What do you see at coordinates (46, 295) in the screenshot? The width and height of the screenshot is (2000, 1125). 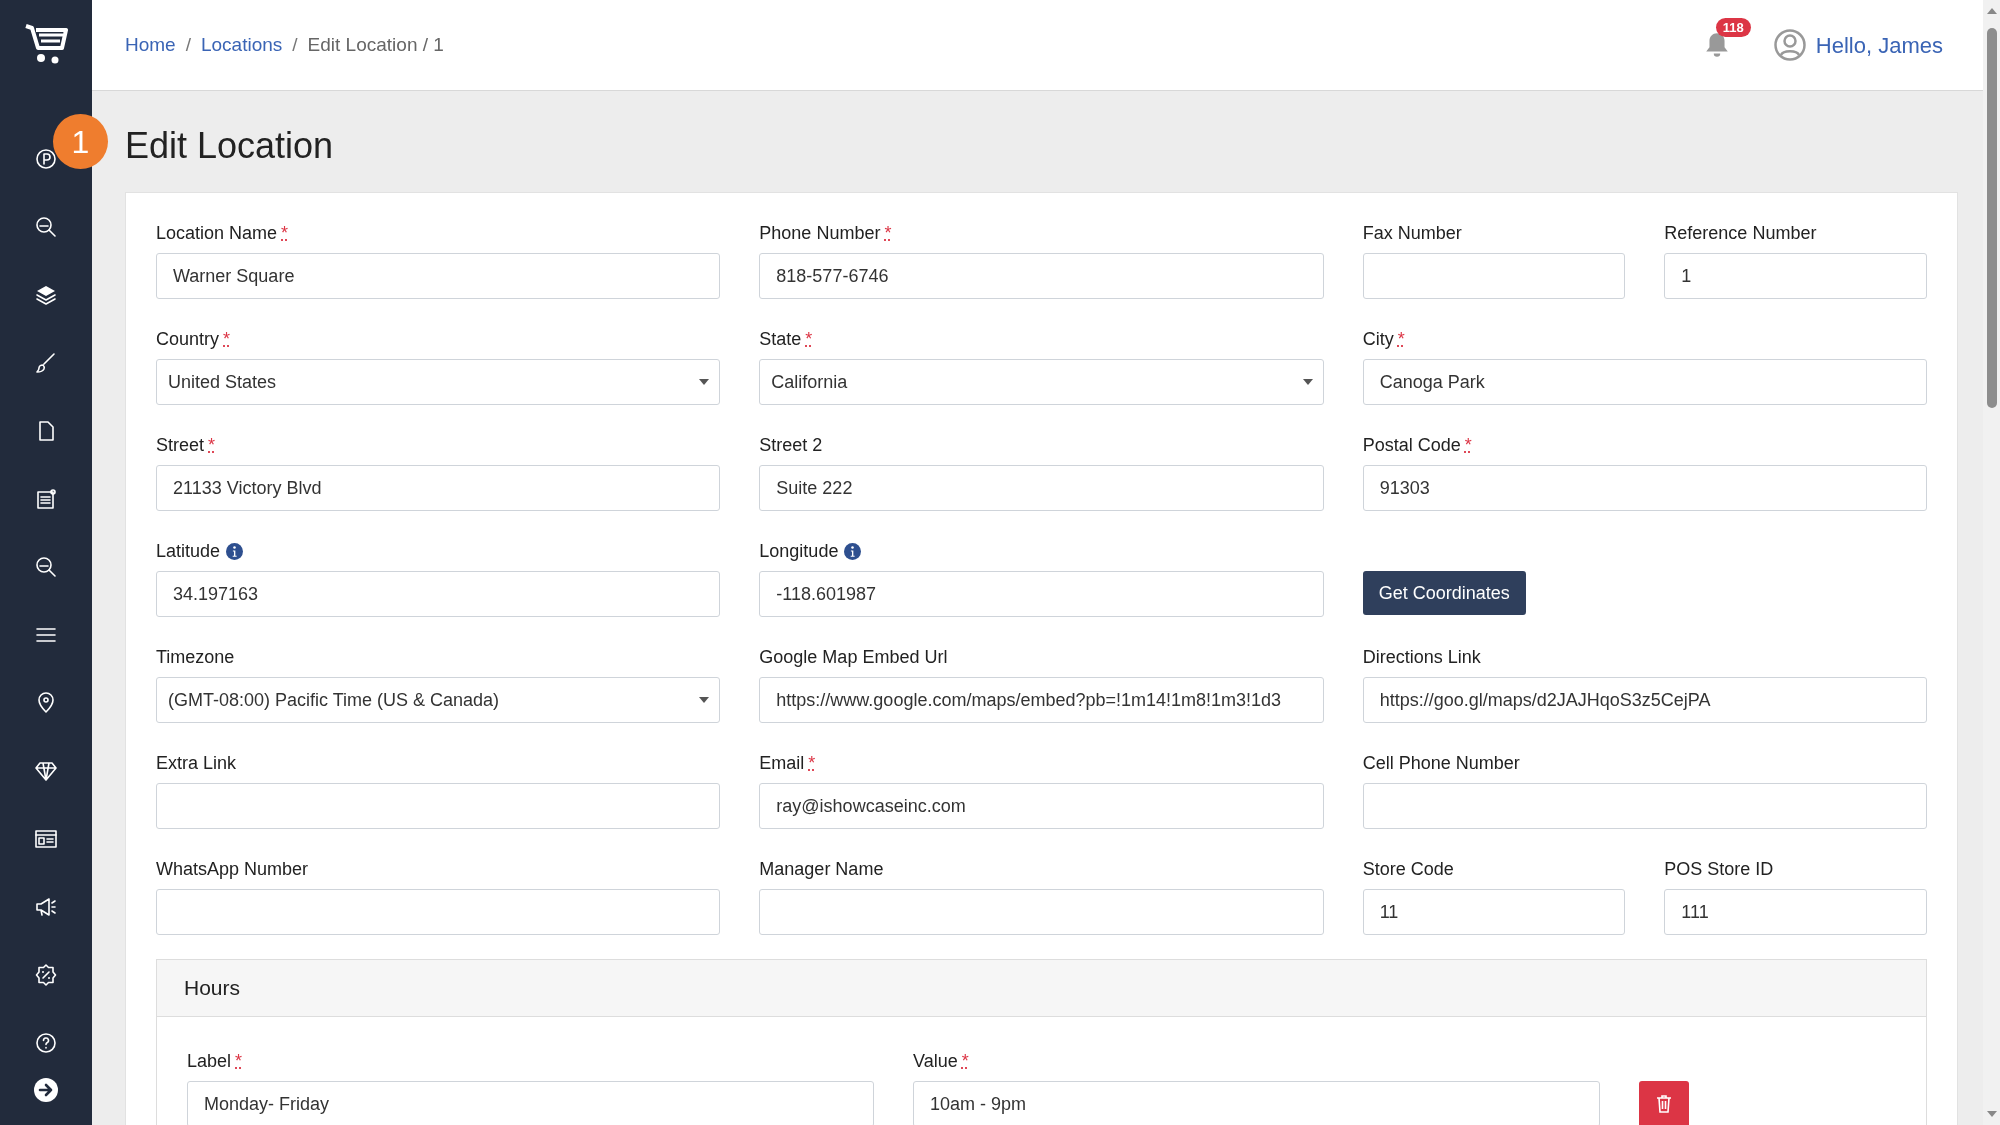 I see `layers-icon` at bounding box center [46, 295].